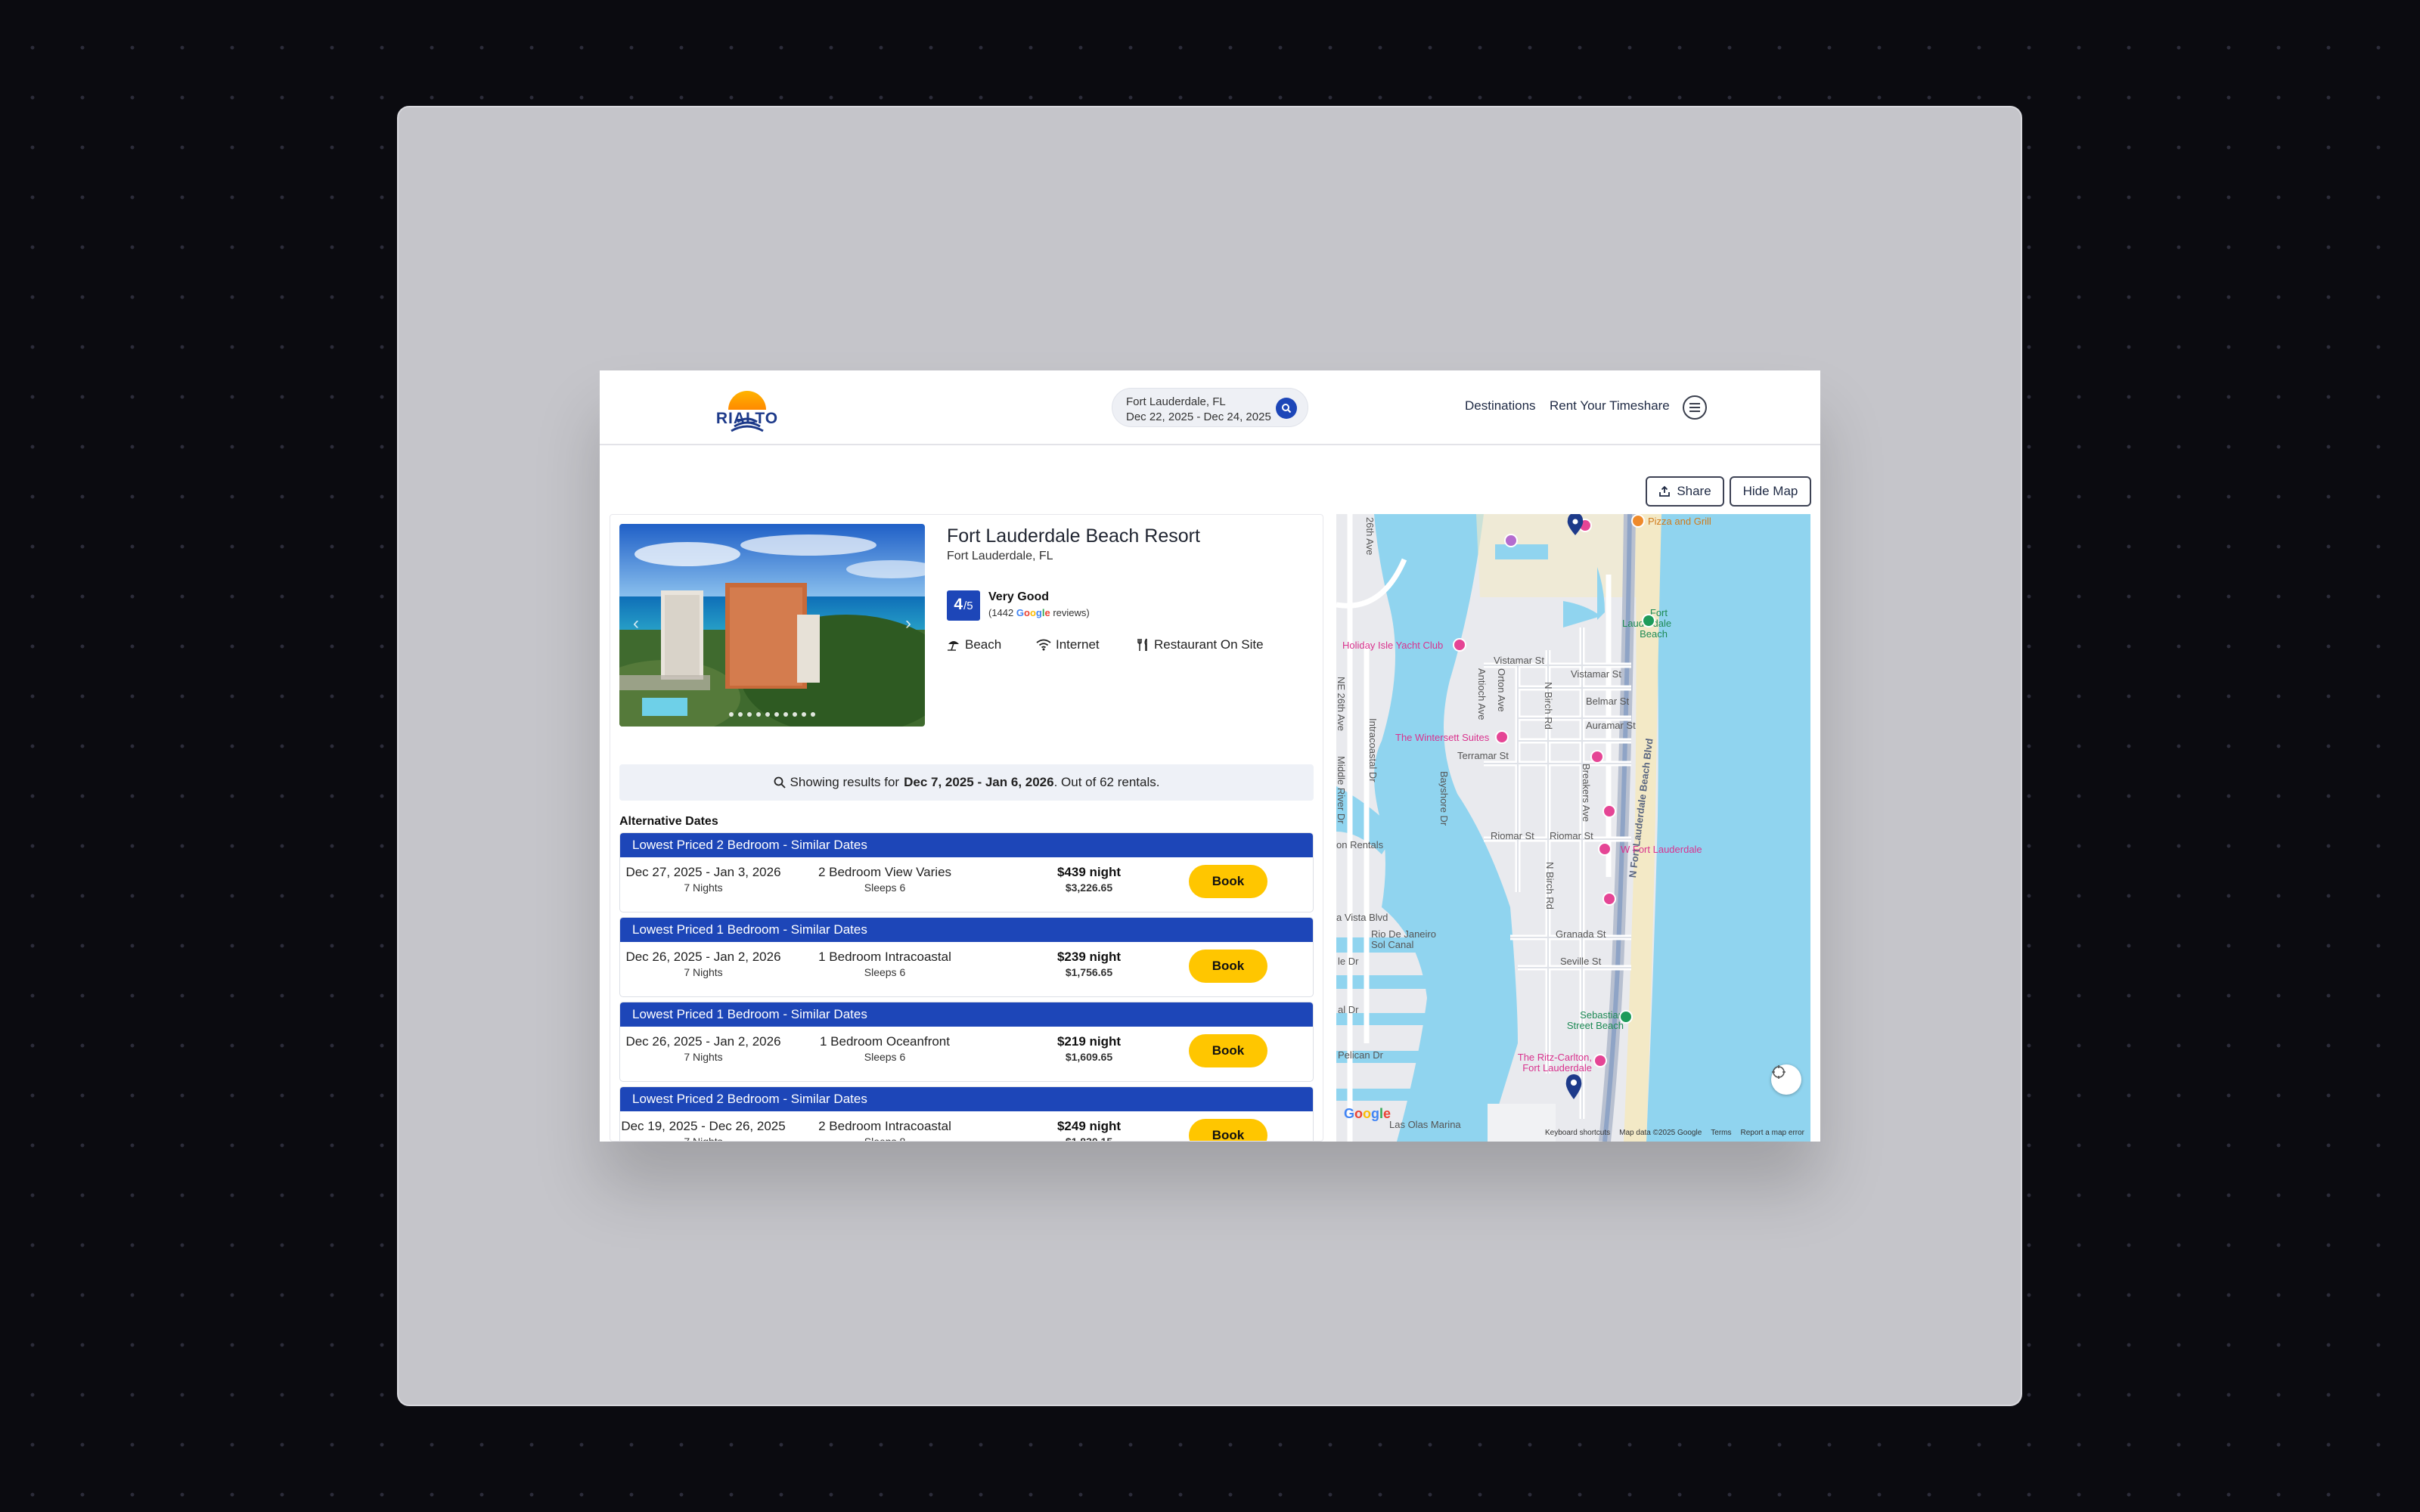  I want to click on review-count: (1442 Google reviews), so click(1039, 612).